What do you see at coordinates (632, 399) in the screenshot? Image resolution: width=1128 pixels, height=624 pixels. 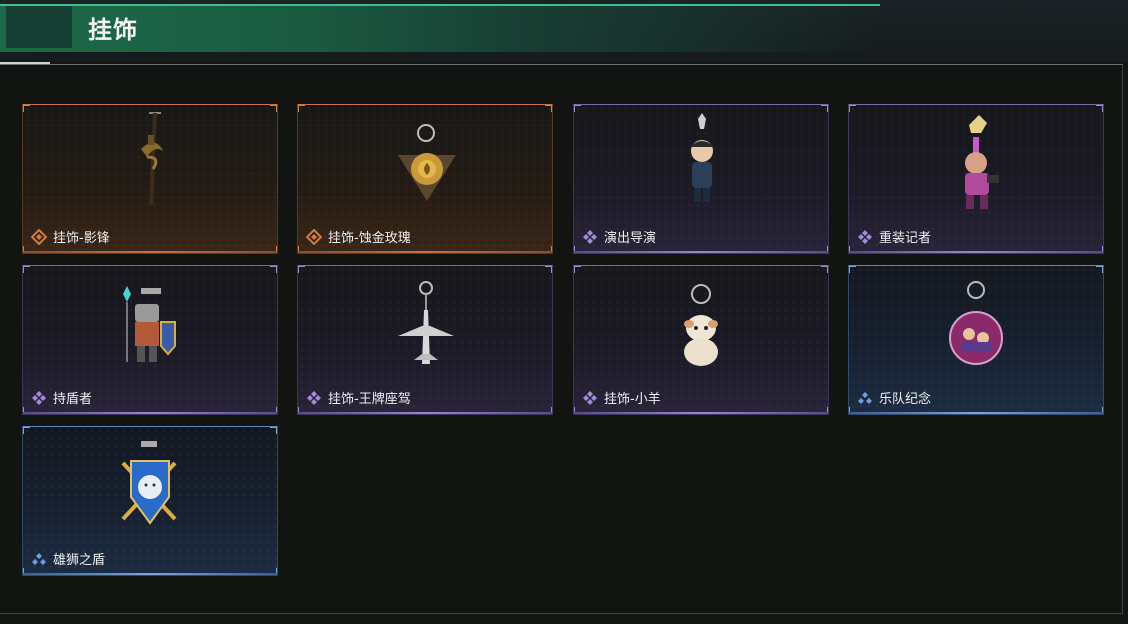 I see `charm-name: 挂饰-小羊` at bounding box center [632, 399].